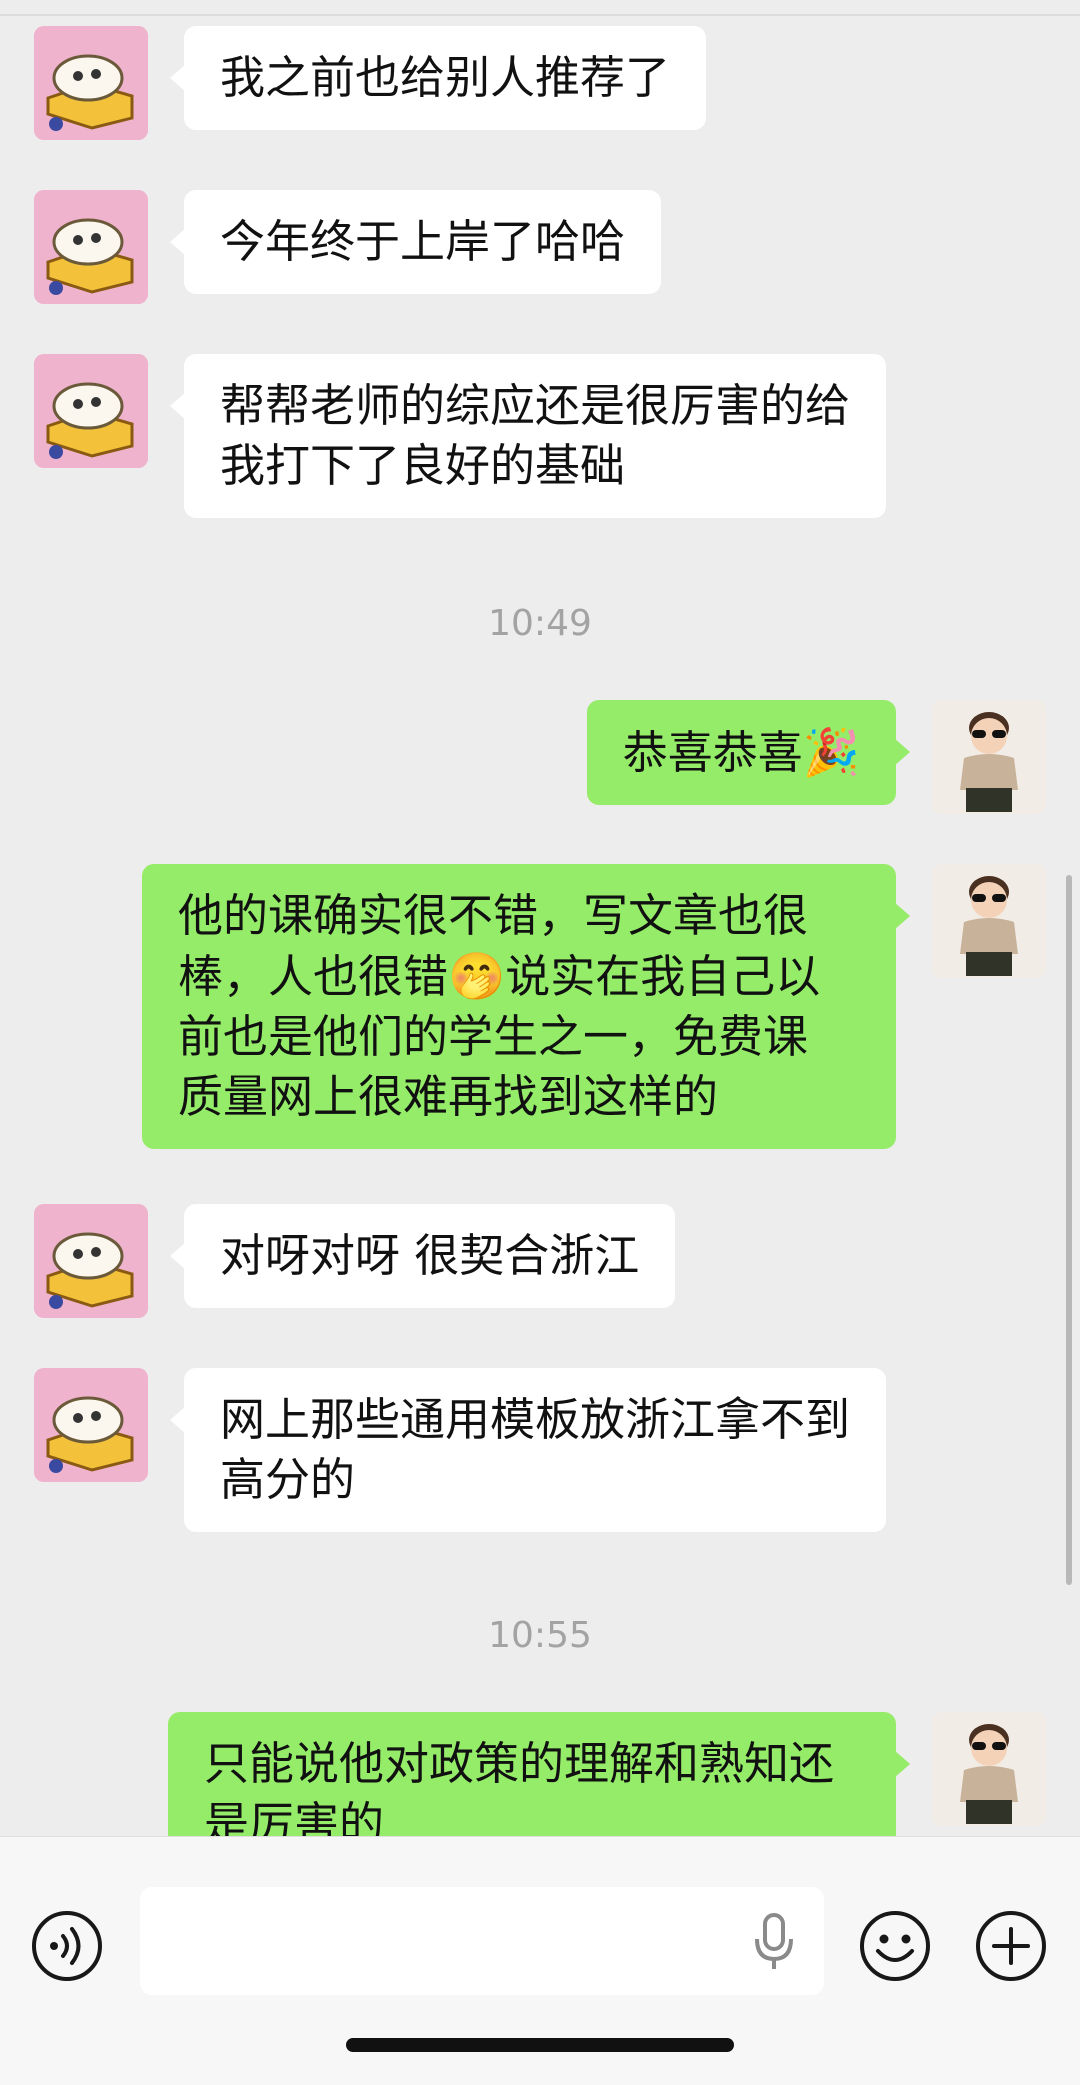 The height and width of the screenshot is (2085, 1080). What do you see at coordinates (528, 1450) in the screenshot?
I see `incoming-message-bubble: 网上那些通用模板放浙江拿不到 高分的` at bounding box center [528, 1450].